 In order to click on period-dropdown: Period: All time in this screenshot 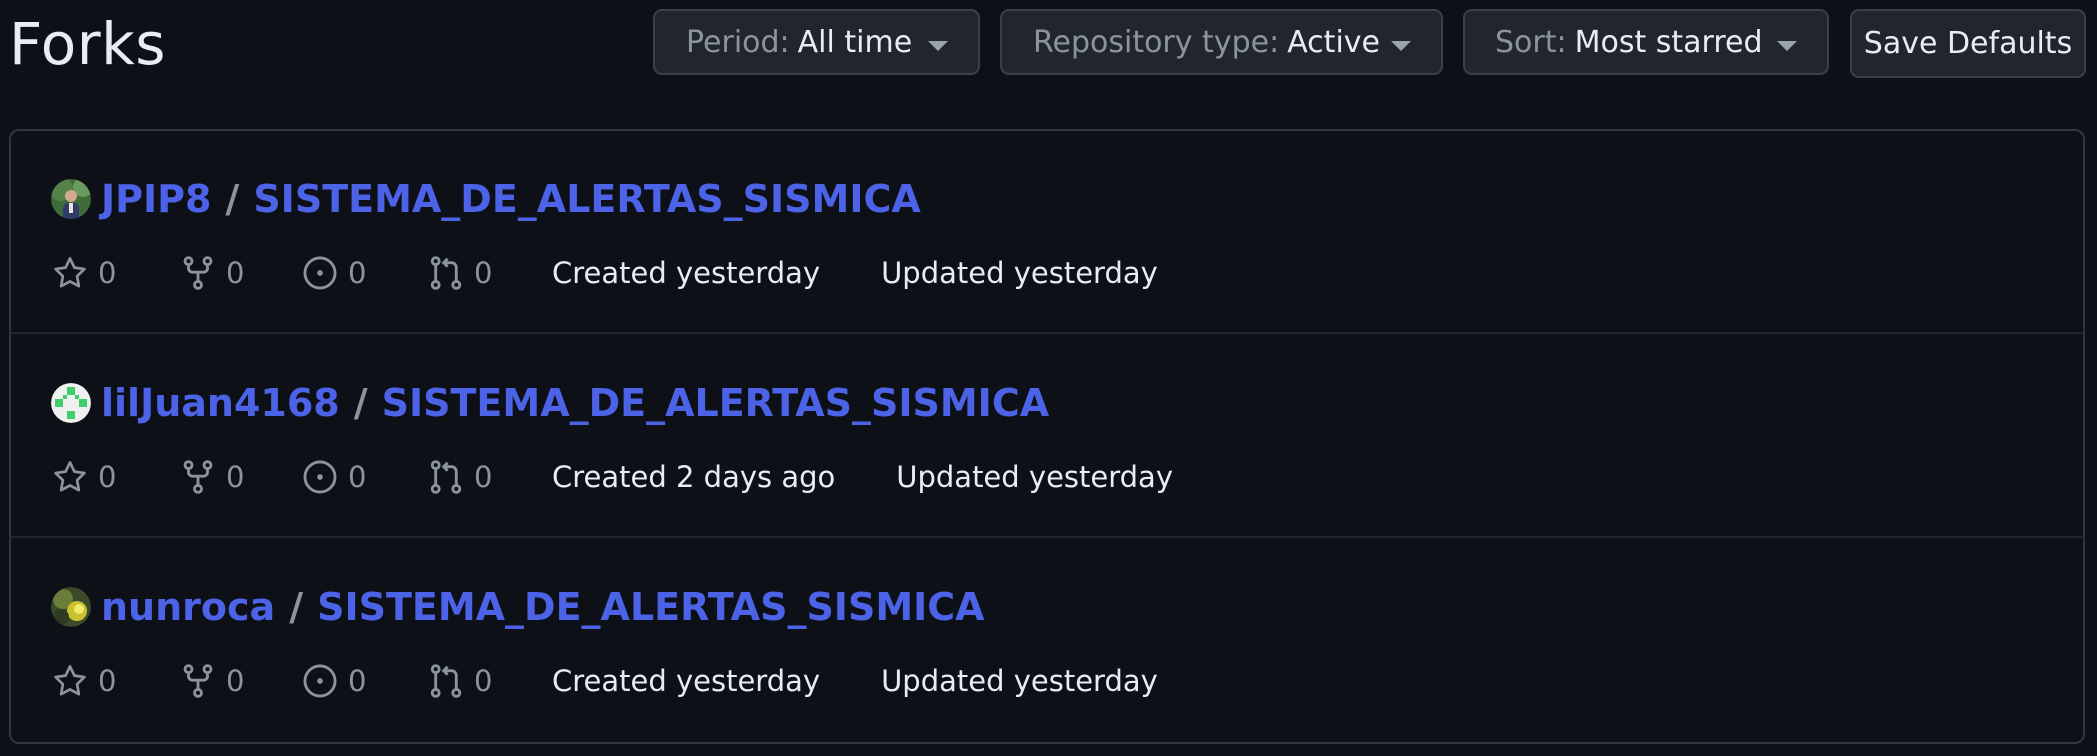, I will do `click(816, 42)`.